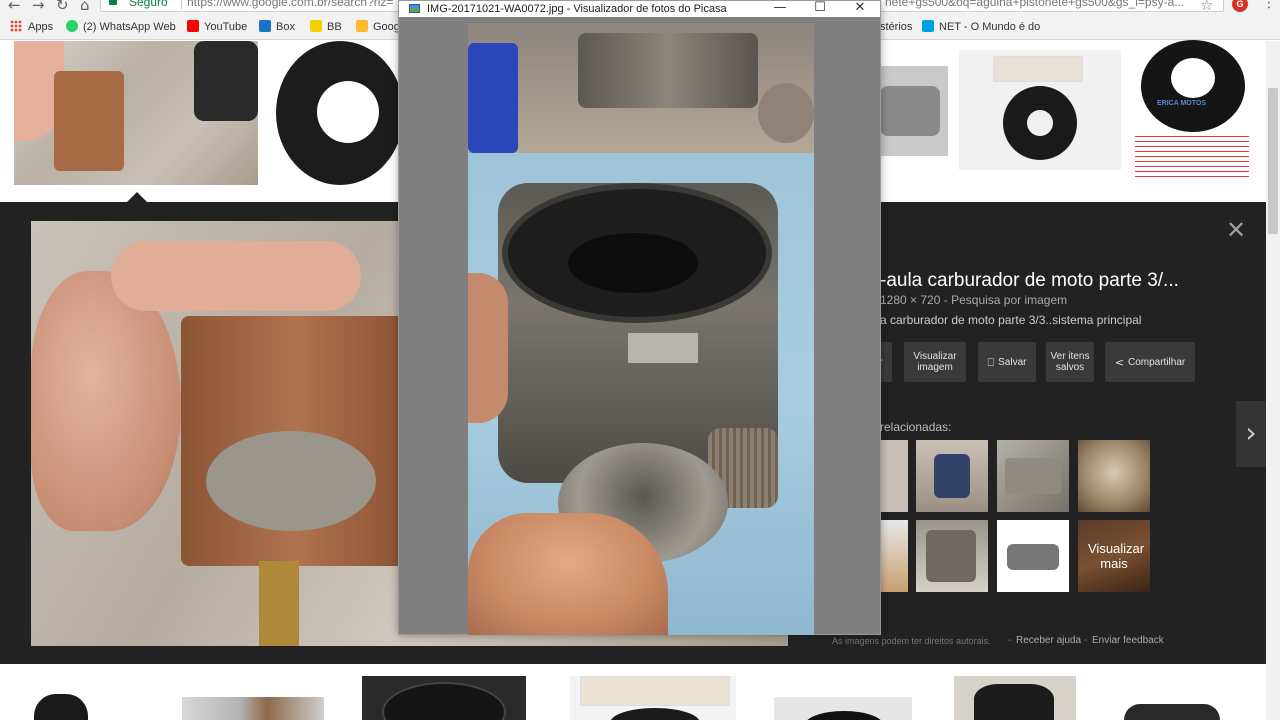  What do you see at coordinates (1048, 640) in the screenshot?
I see `get-help-link: Receber ajuda` at bounding box center [1048, 640].